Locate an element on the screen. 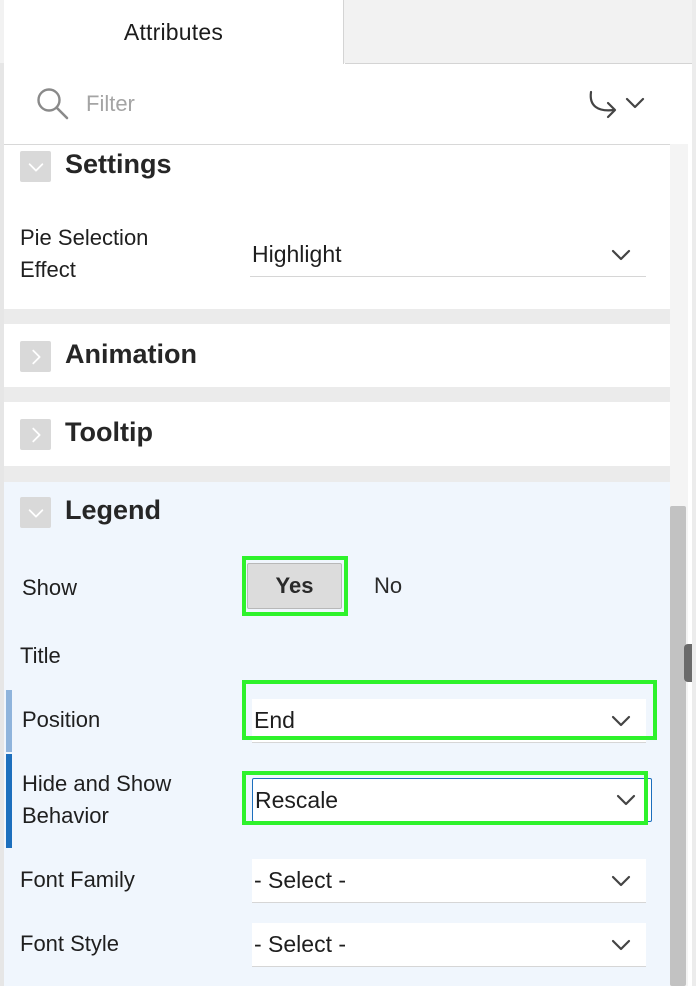  font-family-select: - Select - is located at coordinates (449, 881).